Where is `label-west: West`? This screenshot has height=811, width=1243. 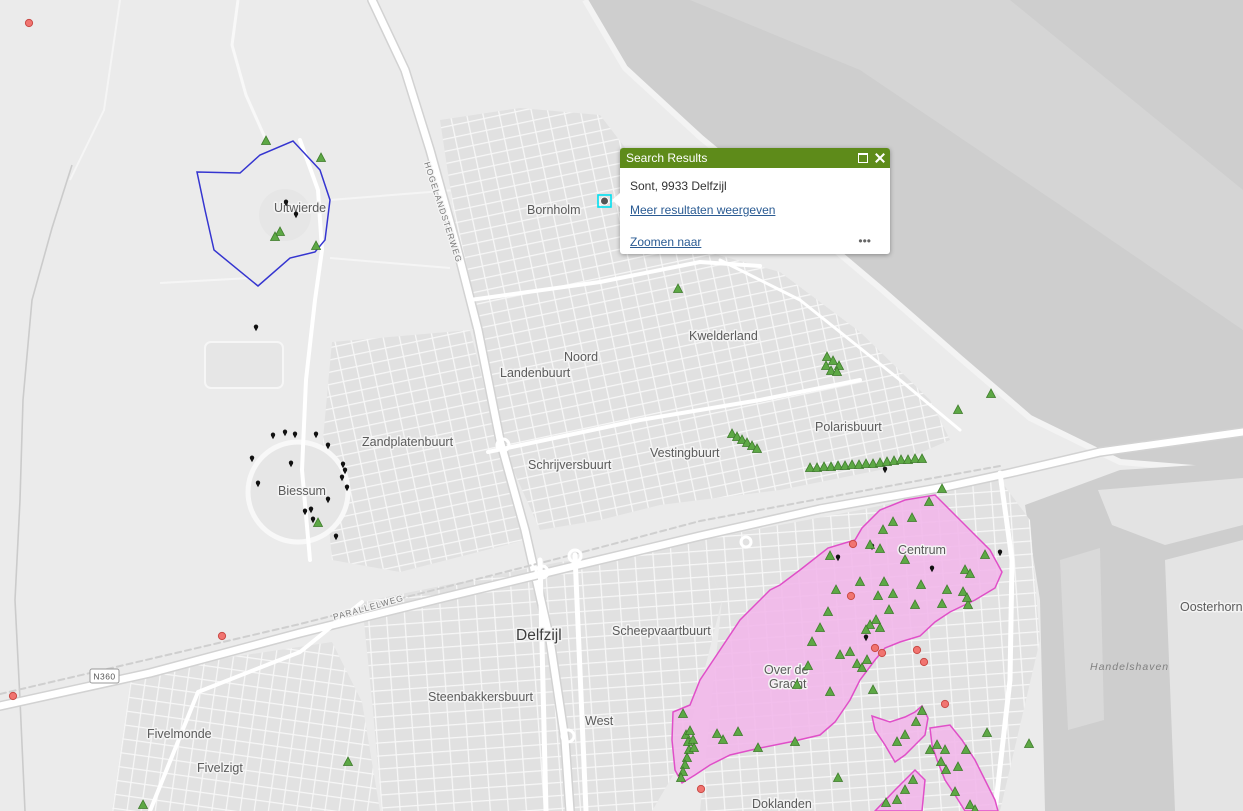
label-west: West is located at coordinates (599, 721).